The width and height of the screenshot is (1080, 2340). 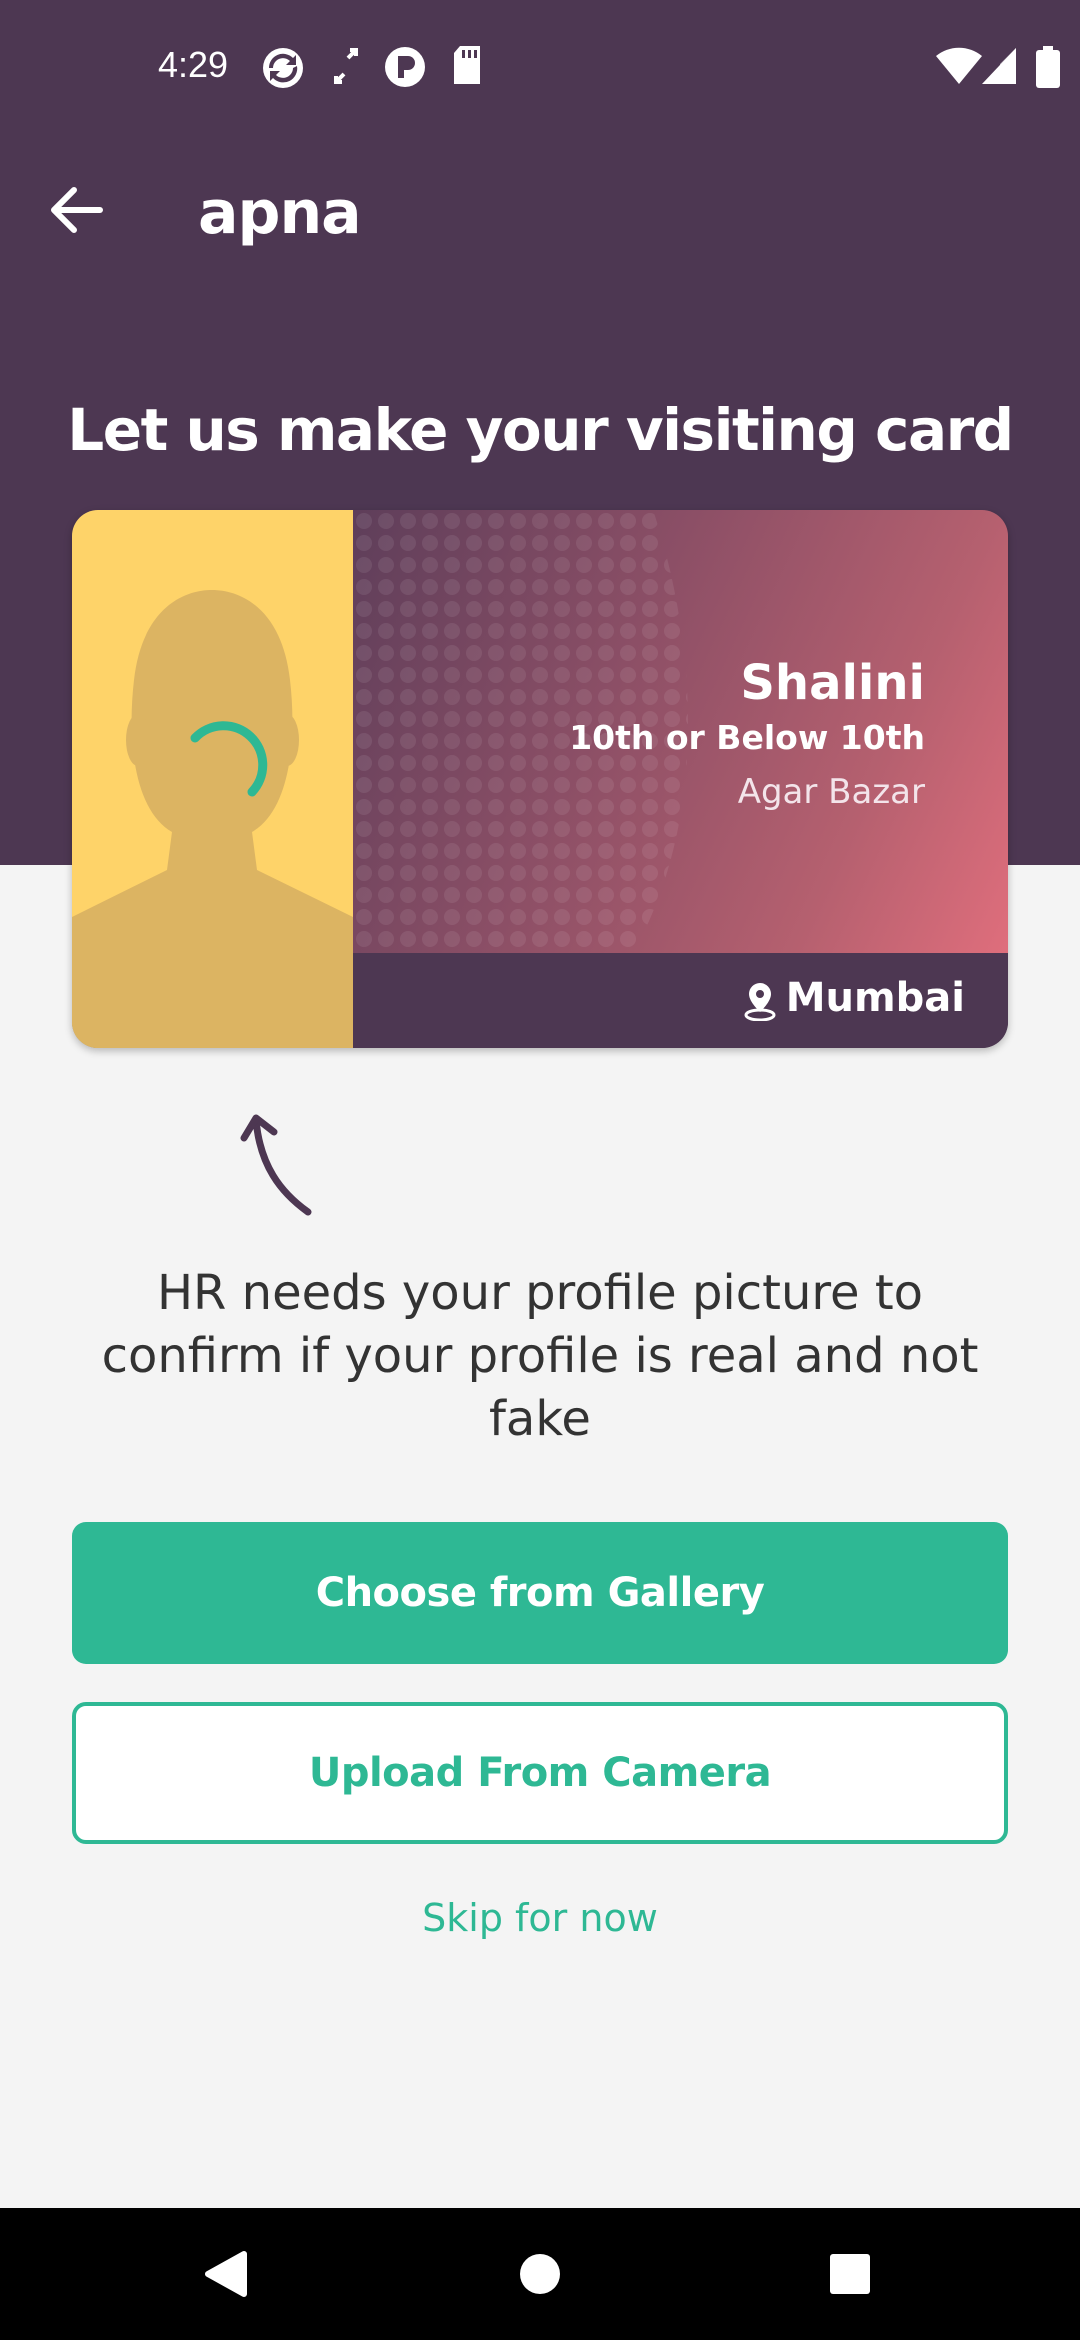 I want to click on cellular-signal-icon, so click(x=999, y=66).